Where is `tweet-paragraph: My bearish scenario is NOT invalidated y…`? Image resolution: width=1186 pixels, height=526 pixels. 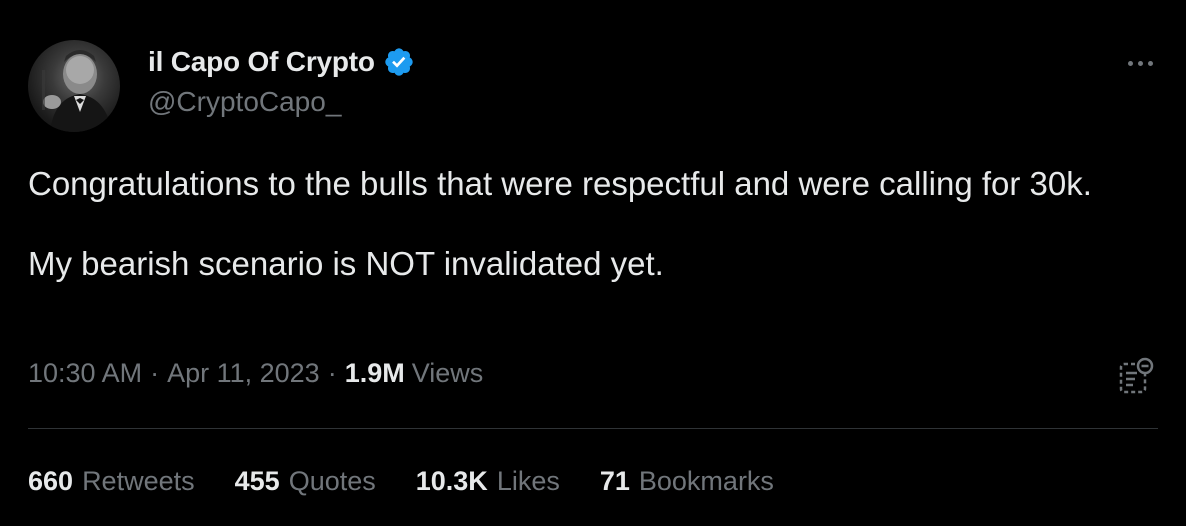
tweet-paragraph: My bearish scenario is NOT invalidated y… is located at coordinates (346, 263).